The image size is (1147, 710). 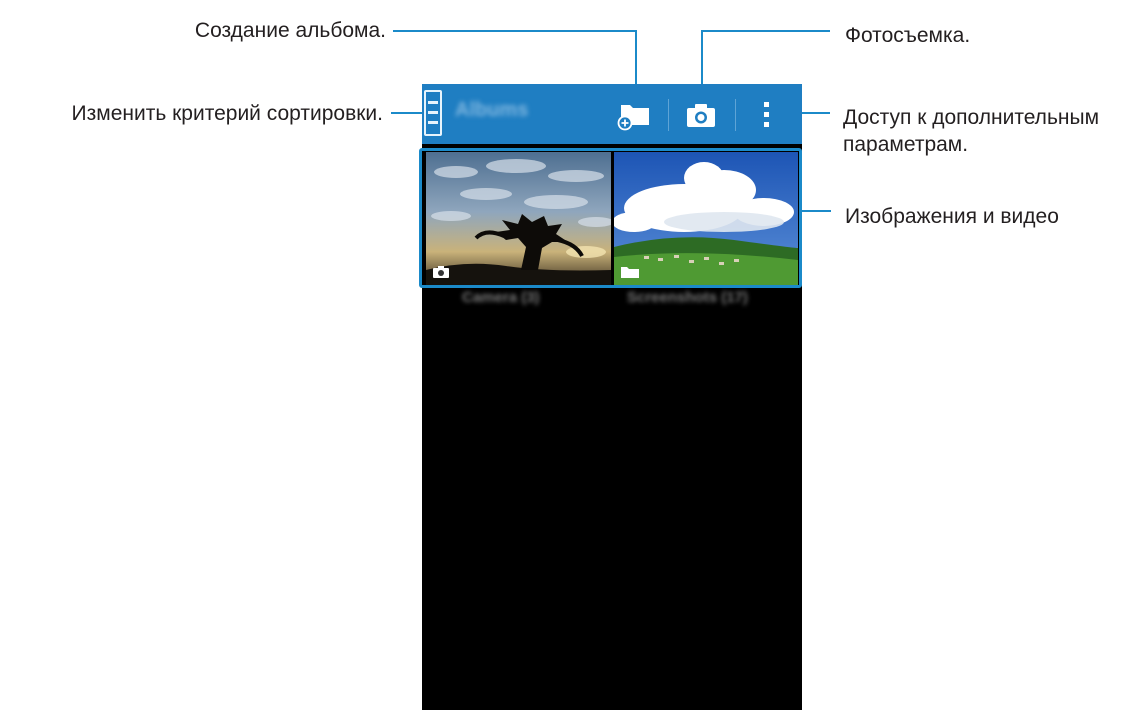 I want to click on camera-icon, so click(x=701, y=115).